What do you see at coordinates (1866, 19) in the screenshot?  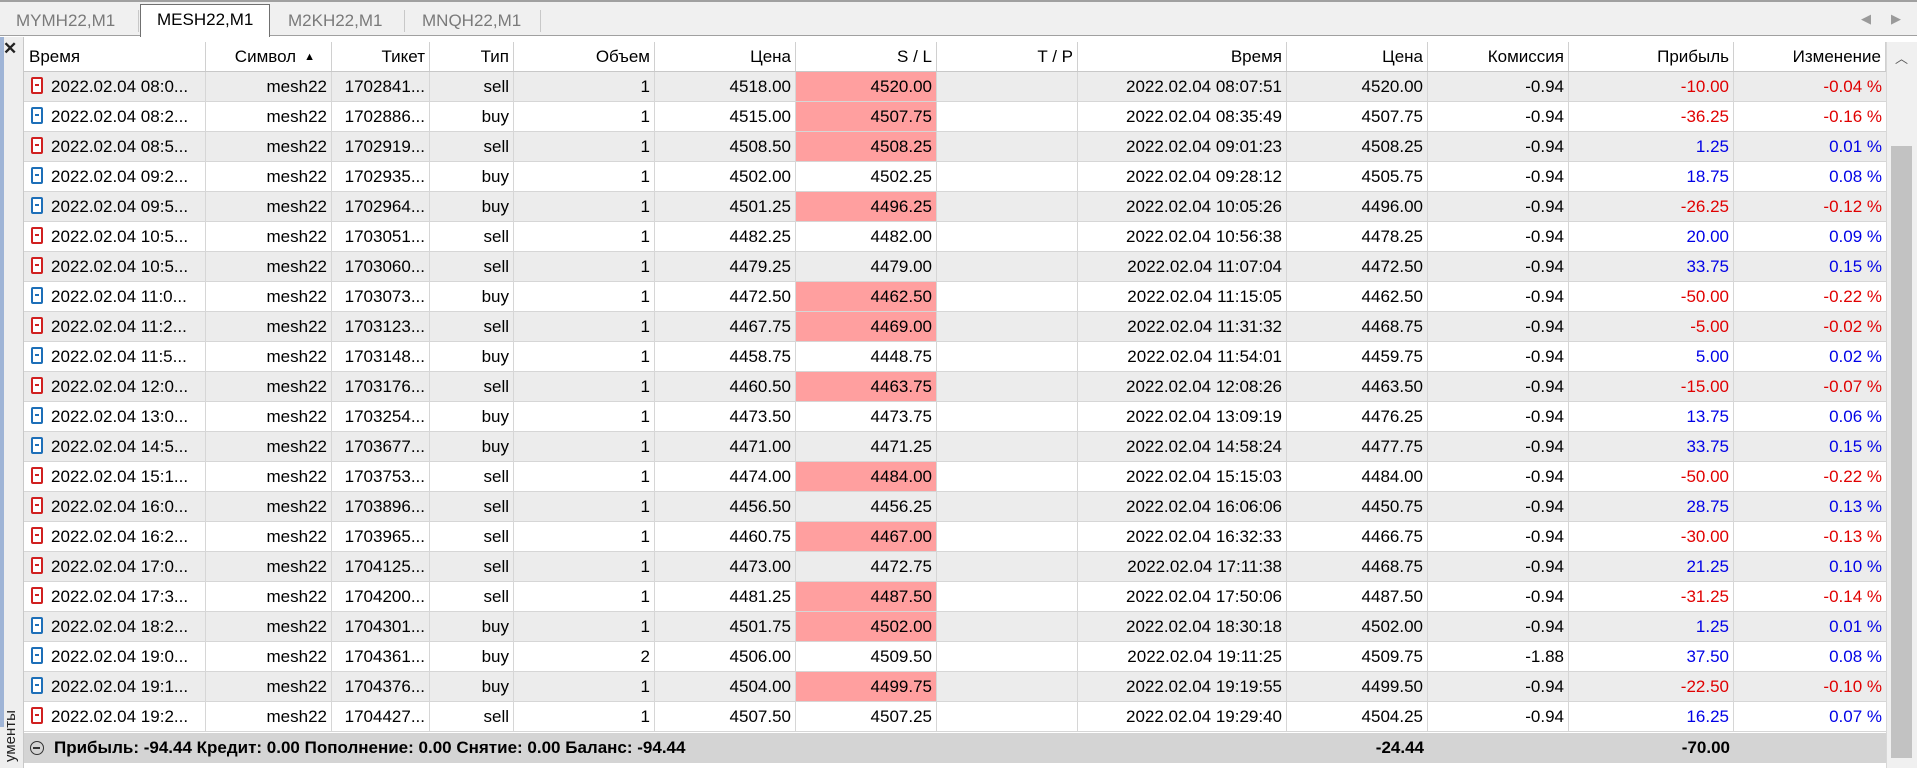 I see `tab-scroll-left-icon: ◀` at bounding box center [1866, 19].